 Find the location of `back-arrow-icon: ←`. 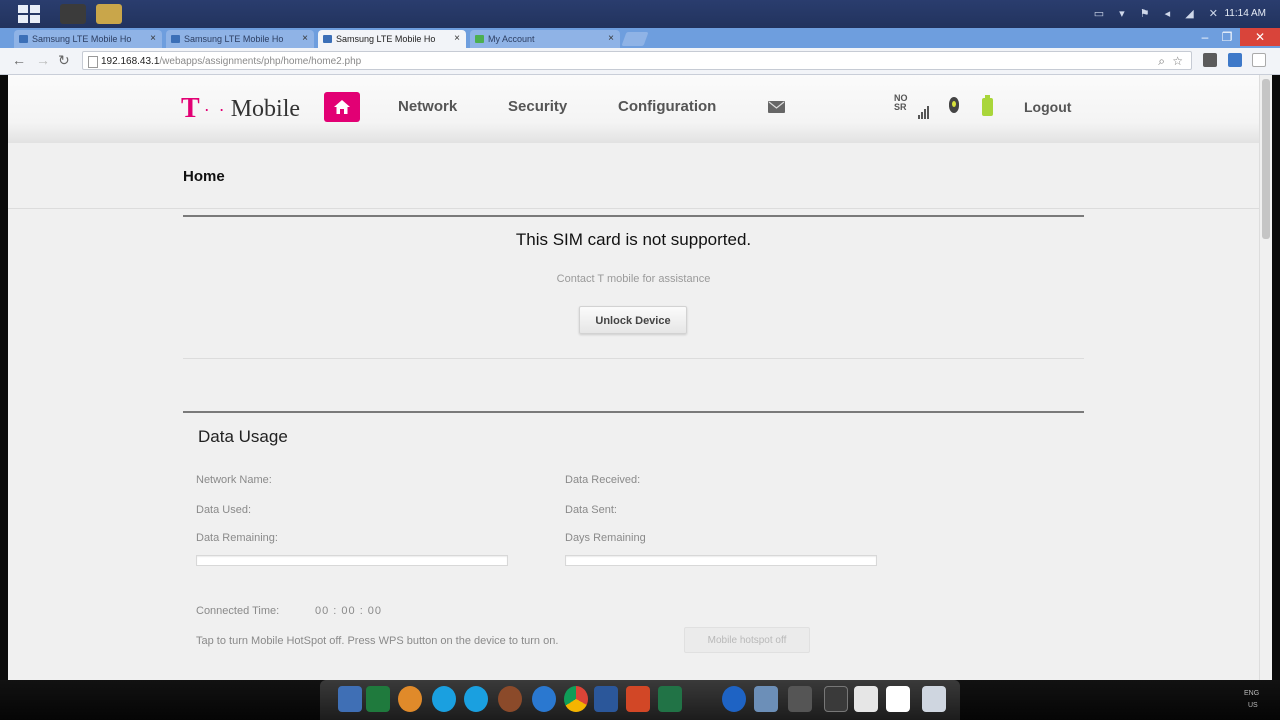

back-arrow-icon: ← is located at coordinates (19, 60).